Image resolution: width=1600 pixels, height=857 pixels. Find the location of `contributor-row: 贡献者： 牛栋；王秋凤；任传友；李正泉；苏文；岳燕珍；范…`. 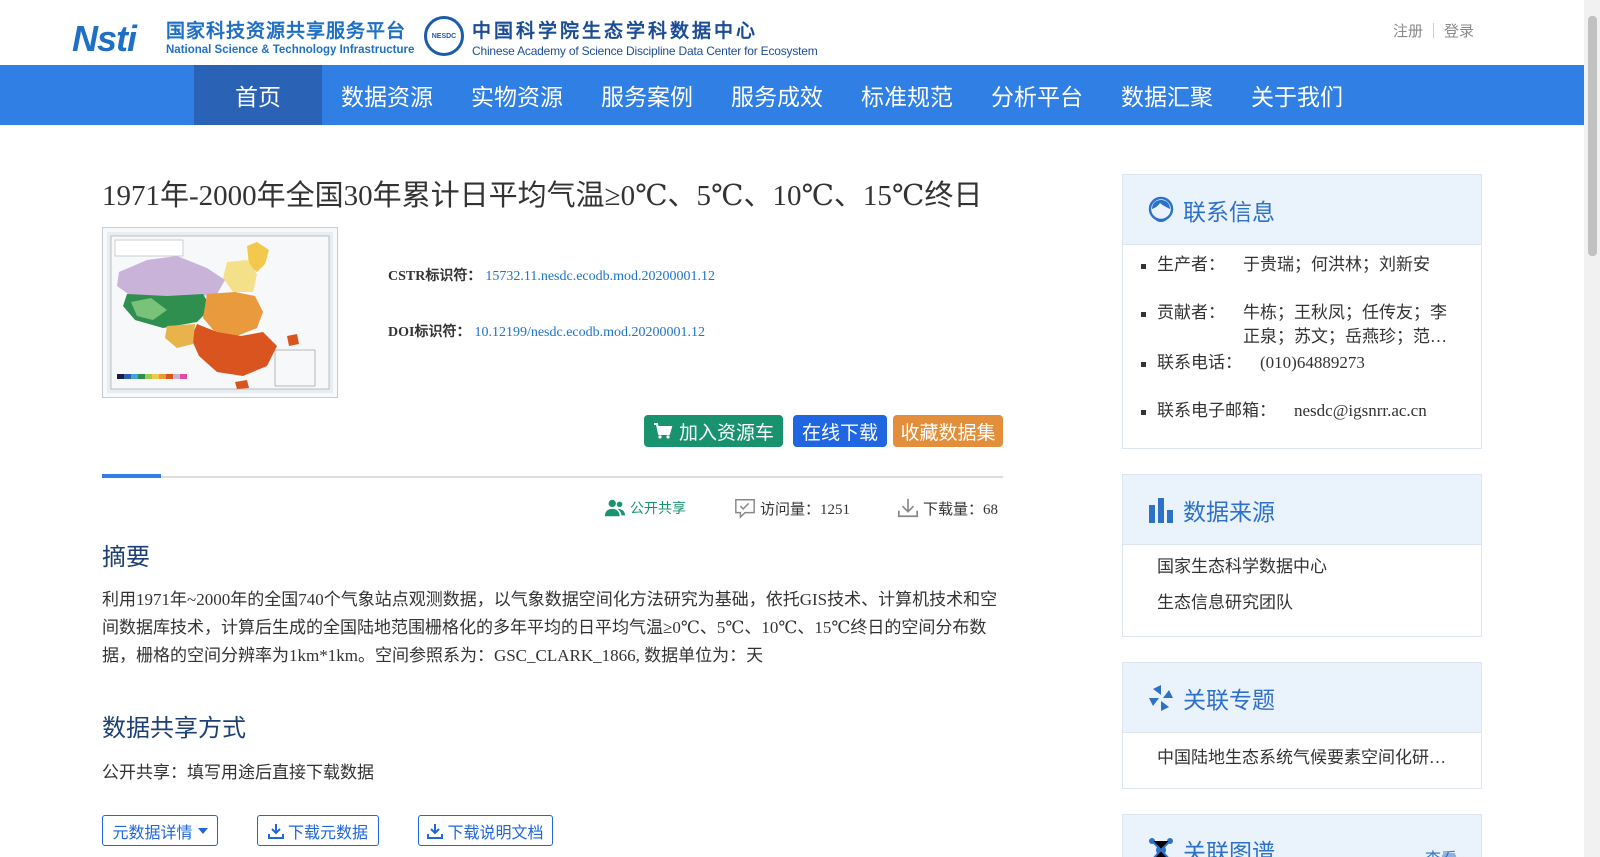

contributor-row: 贡献者： 牛栋；王秋凤；任传友；李正泉；苏文；岳燕珍；范… is located at coordinates (1300, 325).